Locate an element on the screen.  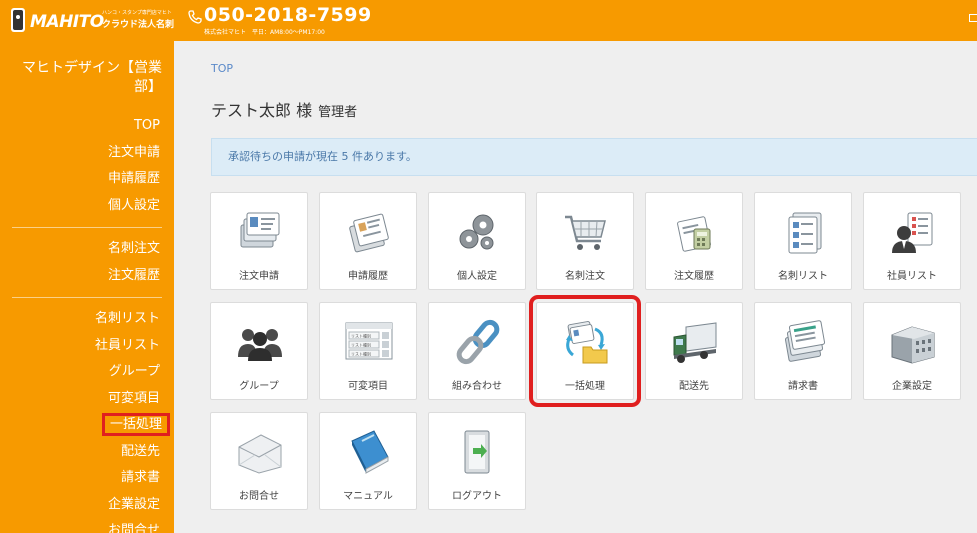
sidebar-item-shipping: 配送先 is located at coordinates (87, 452).